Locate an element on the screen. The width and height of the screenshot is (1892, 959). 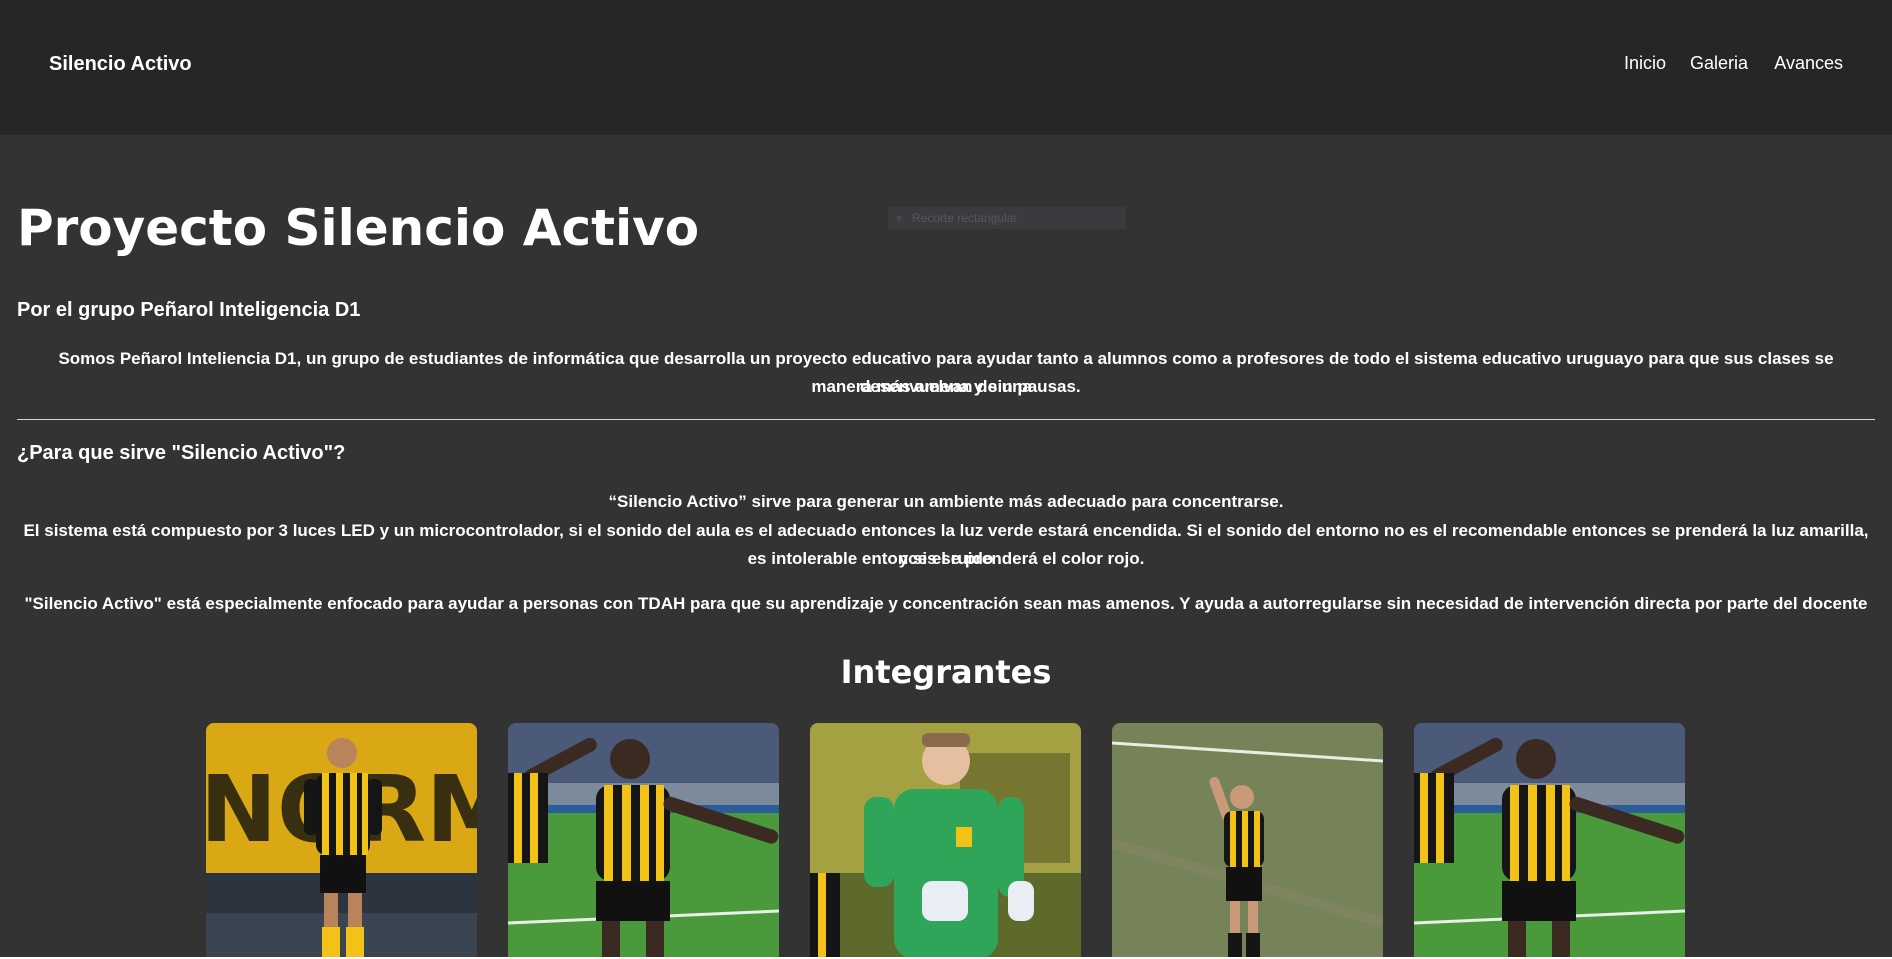
overlay-label: Recorte rectangular is located at coordinates (965, 218).